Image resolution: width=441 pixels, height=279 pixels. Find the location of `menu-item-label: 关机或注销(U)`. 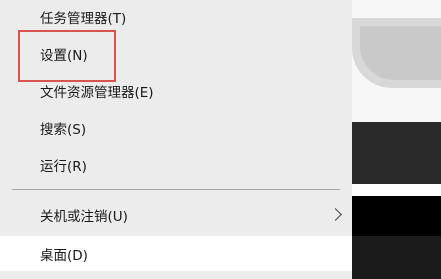

menu-item-label: 关机或注销(U) is located at coordinates (84, 217).